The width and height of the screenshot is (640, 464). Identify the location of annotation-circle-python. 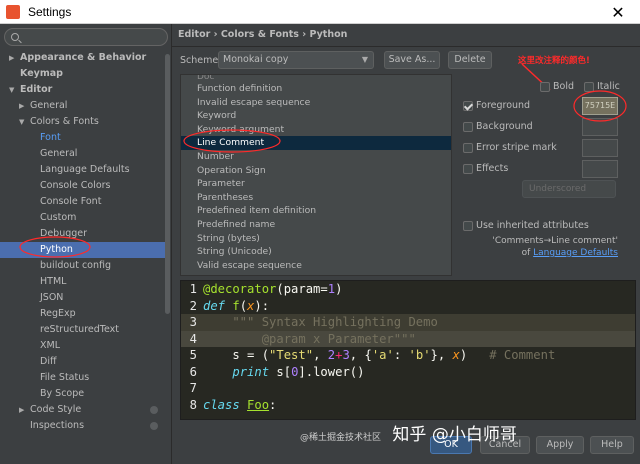
(55, 247).